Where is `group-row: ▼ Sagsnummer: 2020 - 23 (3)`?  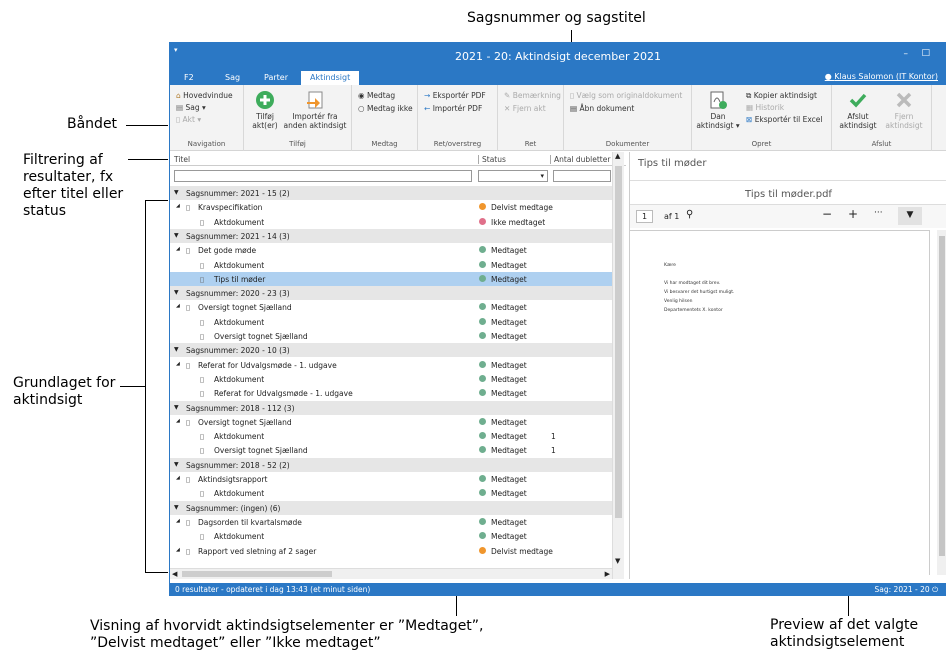 group-row: ▼ Sagsnummer: 2020 - 23 (3) is located at coordinates (391, 293).